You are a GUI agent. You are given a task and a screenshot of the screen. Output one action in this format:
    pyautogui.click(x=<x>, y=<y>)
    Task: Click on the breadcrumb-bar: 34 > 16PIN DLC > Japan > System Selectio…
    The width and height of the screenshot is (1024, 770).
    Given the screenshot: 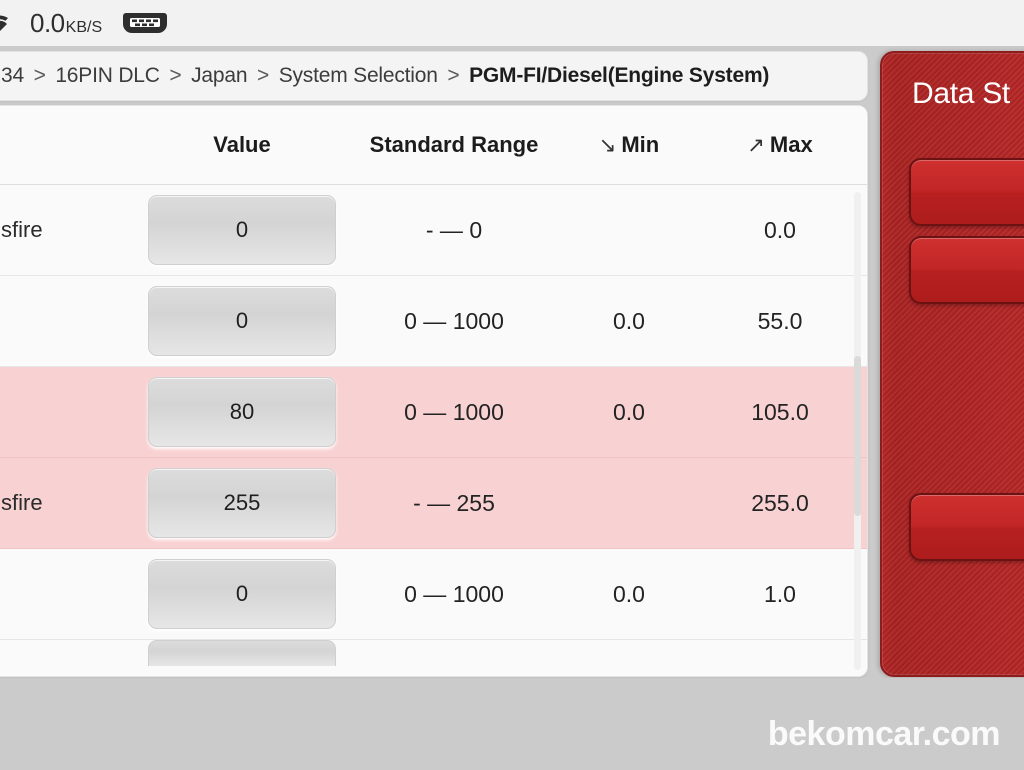 What is the action you would take?
    pyautogui.click(x=434, y=76)
    